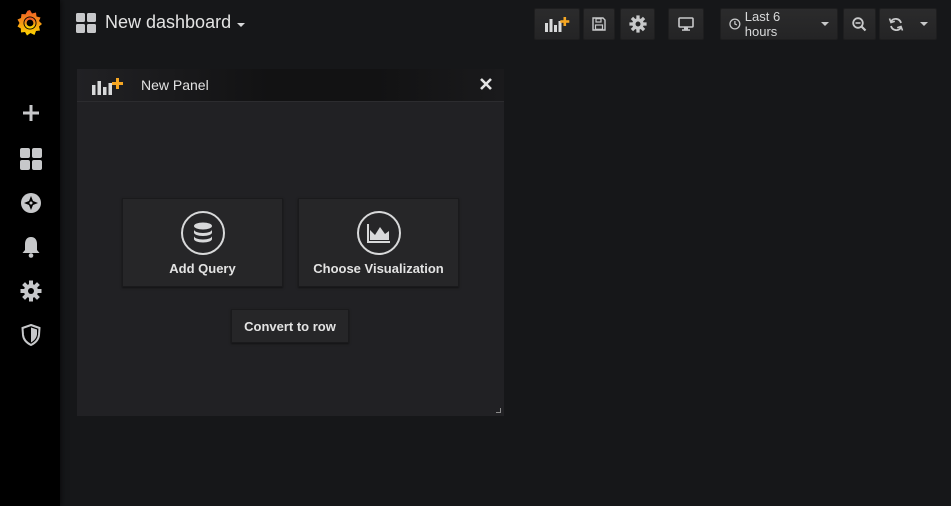  What do you see at coordinates (175, 85) in the screenshot?
I see `panel-title: New Panel` at bounding box center [175, 85].